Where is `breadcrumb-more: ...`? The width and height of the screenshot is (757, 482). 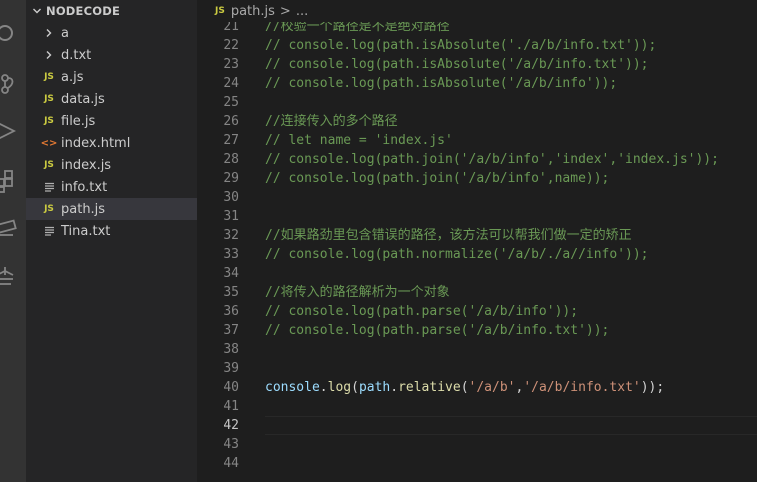 breadcrumb-more: ... is located at coordinates (302, 11).